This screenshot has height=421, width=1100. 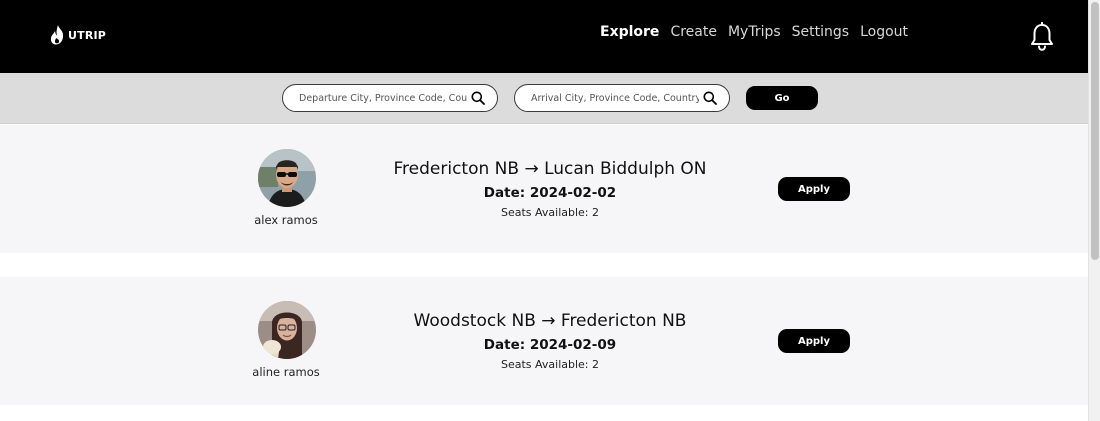 I want to click on nav-logout: Logout, so click(x=884, y=32).